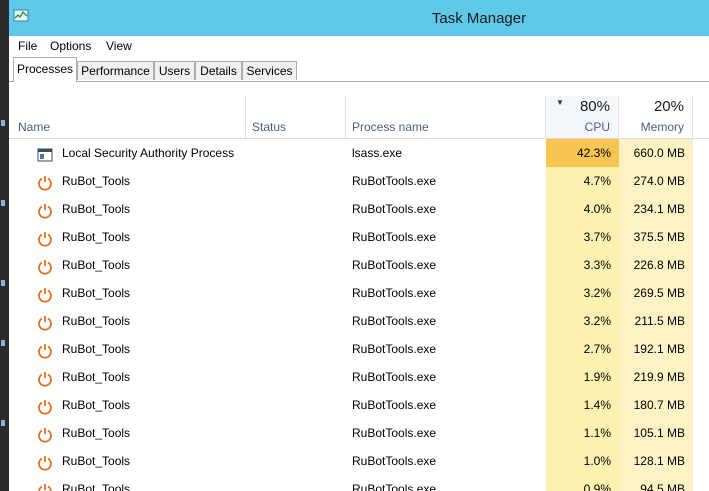 This screenshot has width=709, height=491. Describe the element at coordinates (656, 377) in the screenshot. I see `memory-cell: 219.9 MB` at that location.